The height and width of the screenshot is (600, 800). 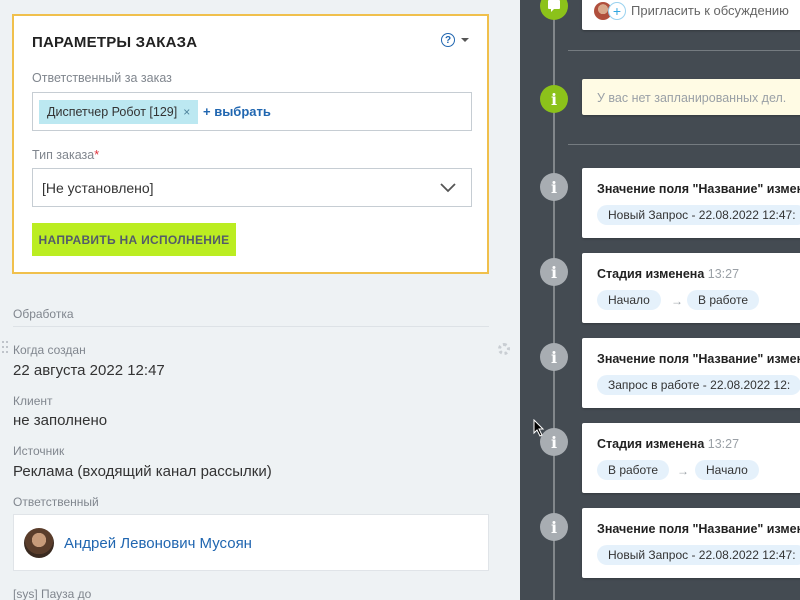 I want to click on chevron-down-icon, so click(x=448, y=188).